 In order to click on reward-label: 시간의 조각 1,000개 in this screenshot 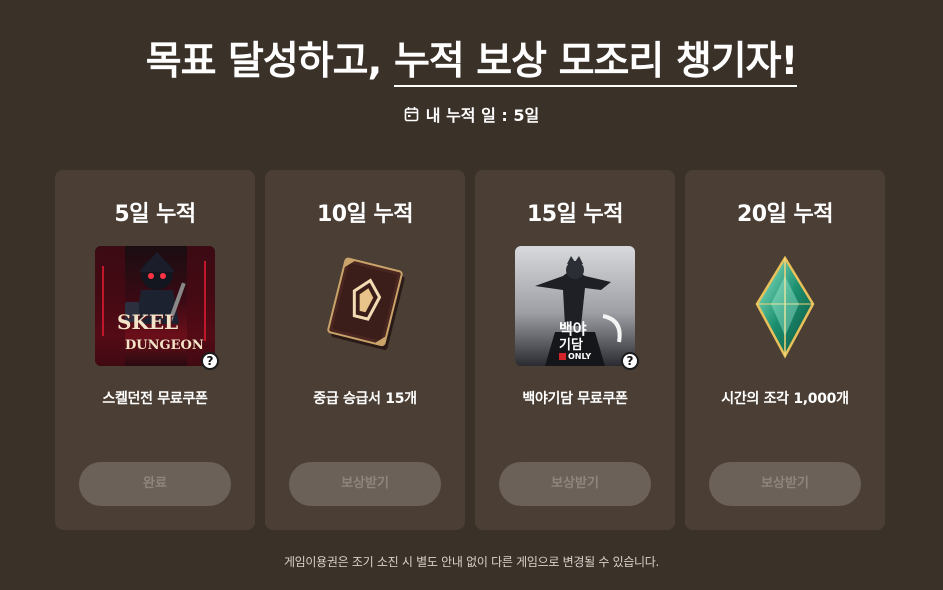, I will do `click(785, 399)`.